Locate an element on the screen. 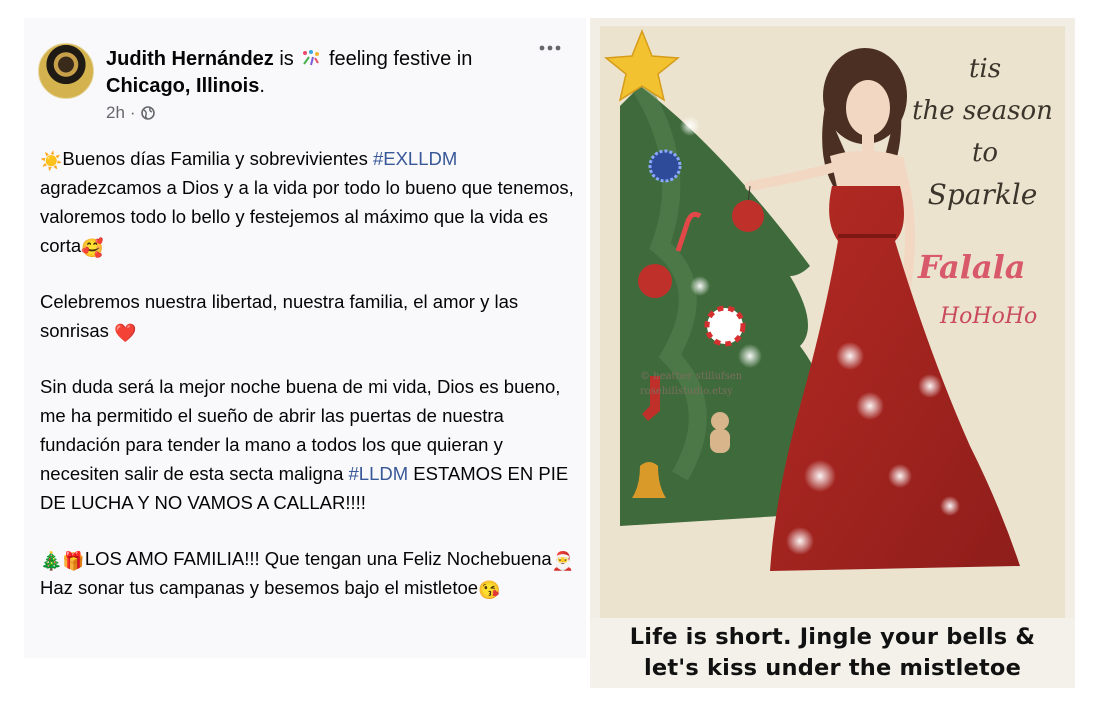  more-horizontal-icon is located at coordinates (550, 48).